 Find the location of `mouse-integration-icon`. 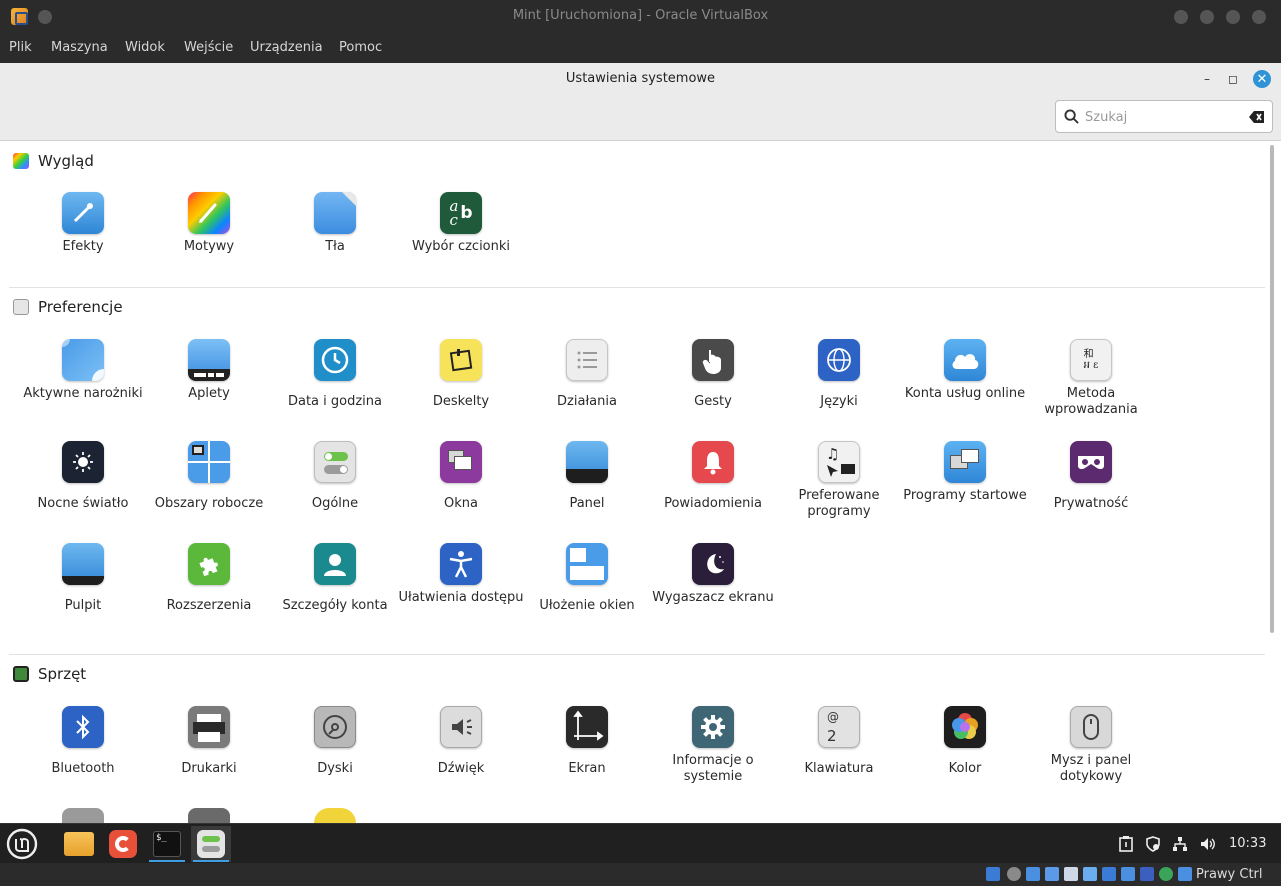

mouse-integration-icon is located at coordinates (1166, 874).